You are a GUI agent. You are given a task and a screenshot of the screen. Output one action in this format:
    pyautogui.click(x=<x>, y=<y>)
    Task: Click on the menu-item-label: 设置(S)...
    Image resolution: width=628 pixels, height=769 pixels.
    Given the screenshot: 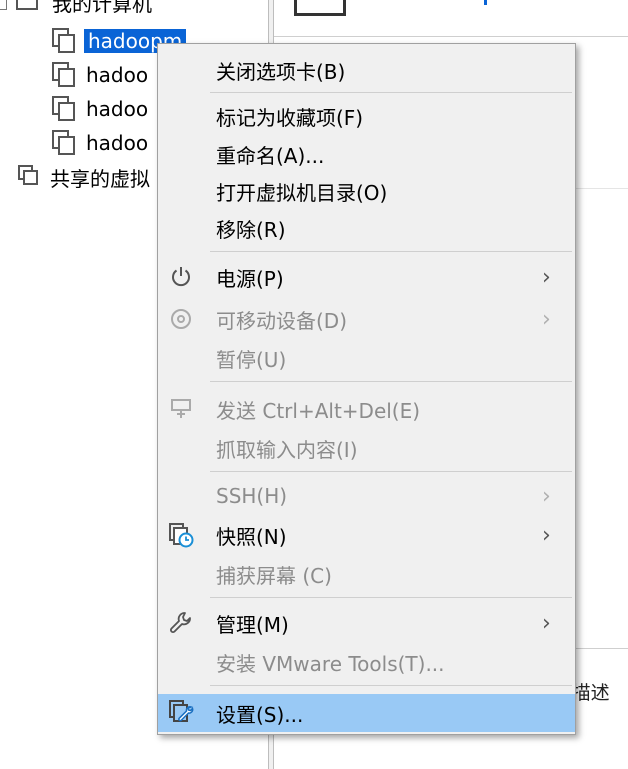 What is the action you would take?
    pyautogui.click(x=260, y=714)
    